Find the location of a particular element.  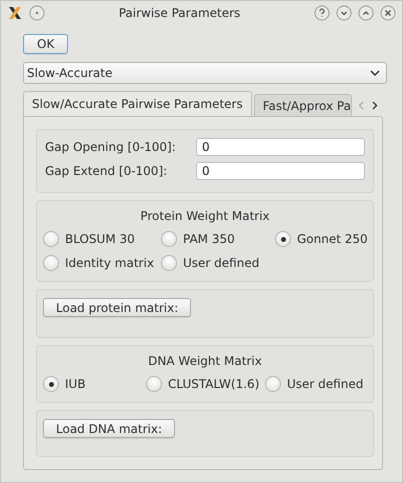

app-logo-icon is located at coordinates (15, 12).